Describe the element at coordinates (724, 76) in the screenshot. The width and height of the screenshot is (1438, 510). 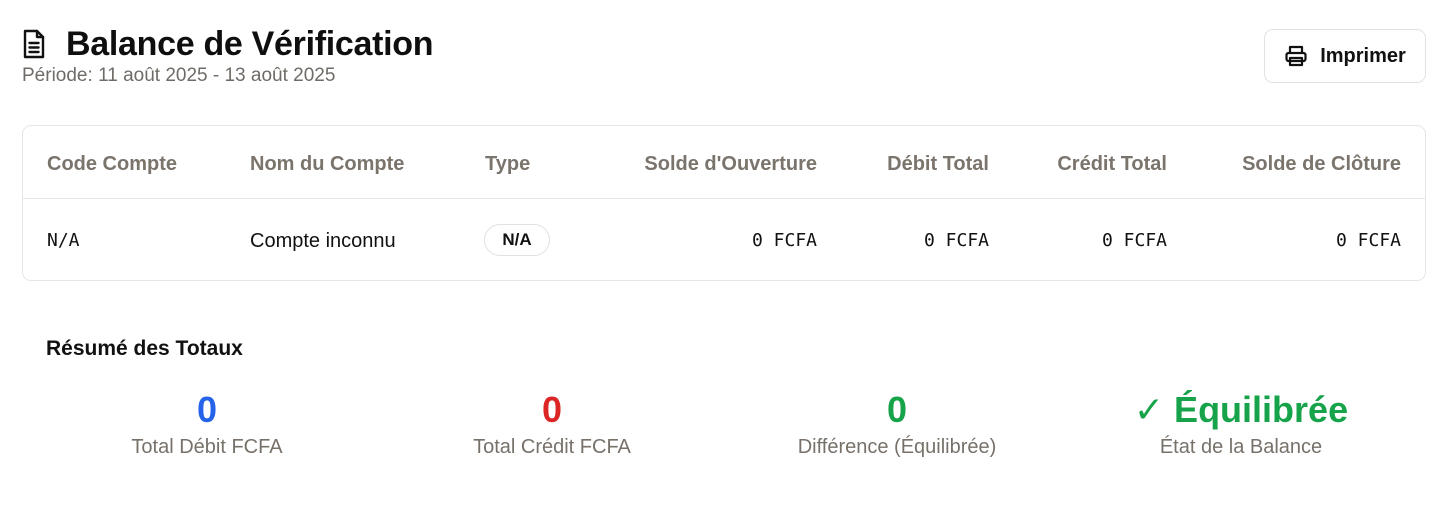
I see `period-text: Période: 11 août 2025 - 13 août 2025` at that location.